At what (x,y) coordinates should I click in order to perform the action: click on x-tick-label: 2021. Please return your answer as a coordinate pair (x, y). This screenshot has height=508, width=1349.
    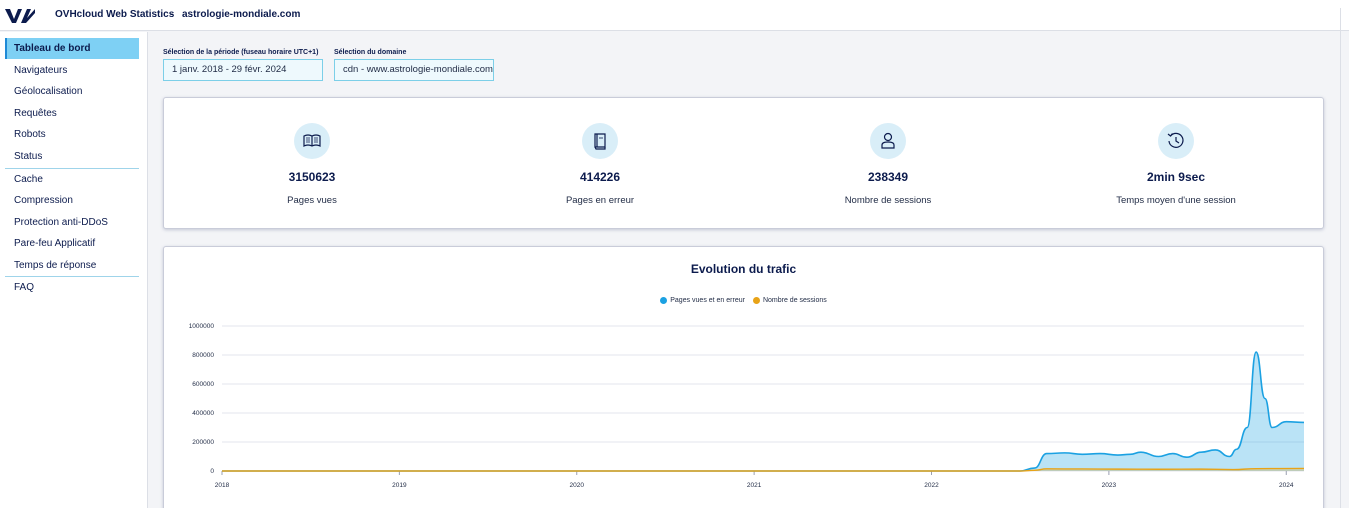
    Looking at the image, I should click on (754, 485).